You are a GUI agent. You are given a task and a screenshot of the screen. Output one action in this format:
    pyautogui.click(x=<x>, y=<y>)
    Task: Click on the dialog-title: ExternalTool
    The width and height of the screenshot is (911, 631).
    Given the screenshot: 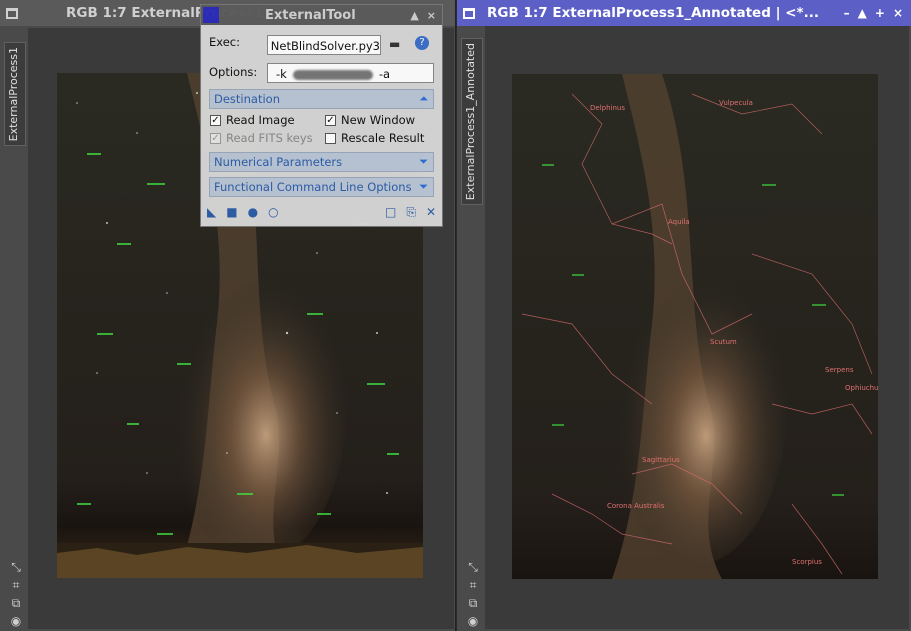 What is the action you would take?
    pyautogui.click(x=310, y=15)
    